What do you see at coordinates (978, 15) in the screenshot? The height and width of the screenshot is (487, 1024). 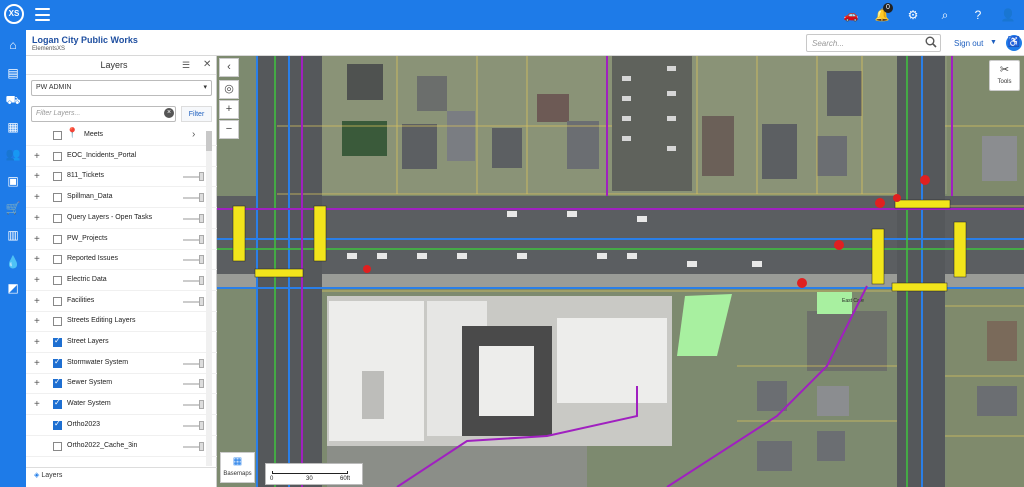 I see `help-icon: ?` at bounding box center [978, 15].